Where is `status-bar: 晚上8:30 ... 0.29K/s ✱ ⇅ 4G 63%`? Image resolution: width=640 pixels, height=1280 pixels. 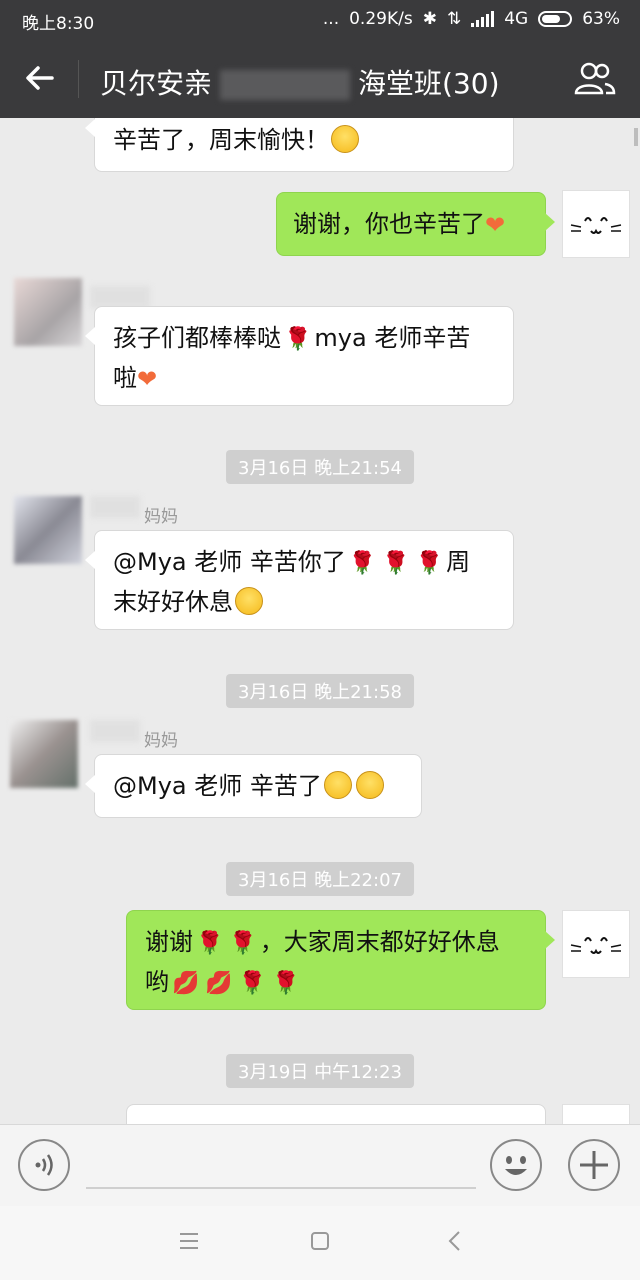 status-bar: 晚上8:30 ... 0.29K/s ✱ ⇅ 4G 63% is located at coordinates (320, 20).